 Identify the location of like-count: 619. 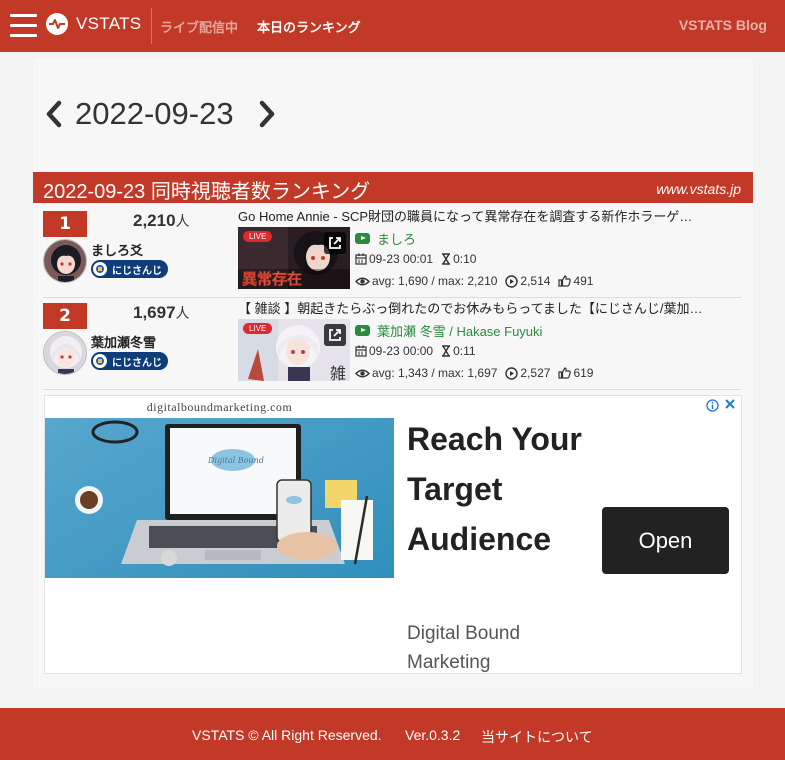
(583, 373).